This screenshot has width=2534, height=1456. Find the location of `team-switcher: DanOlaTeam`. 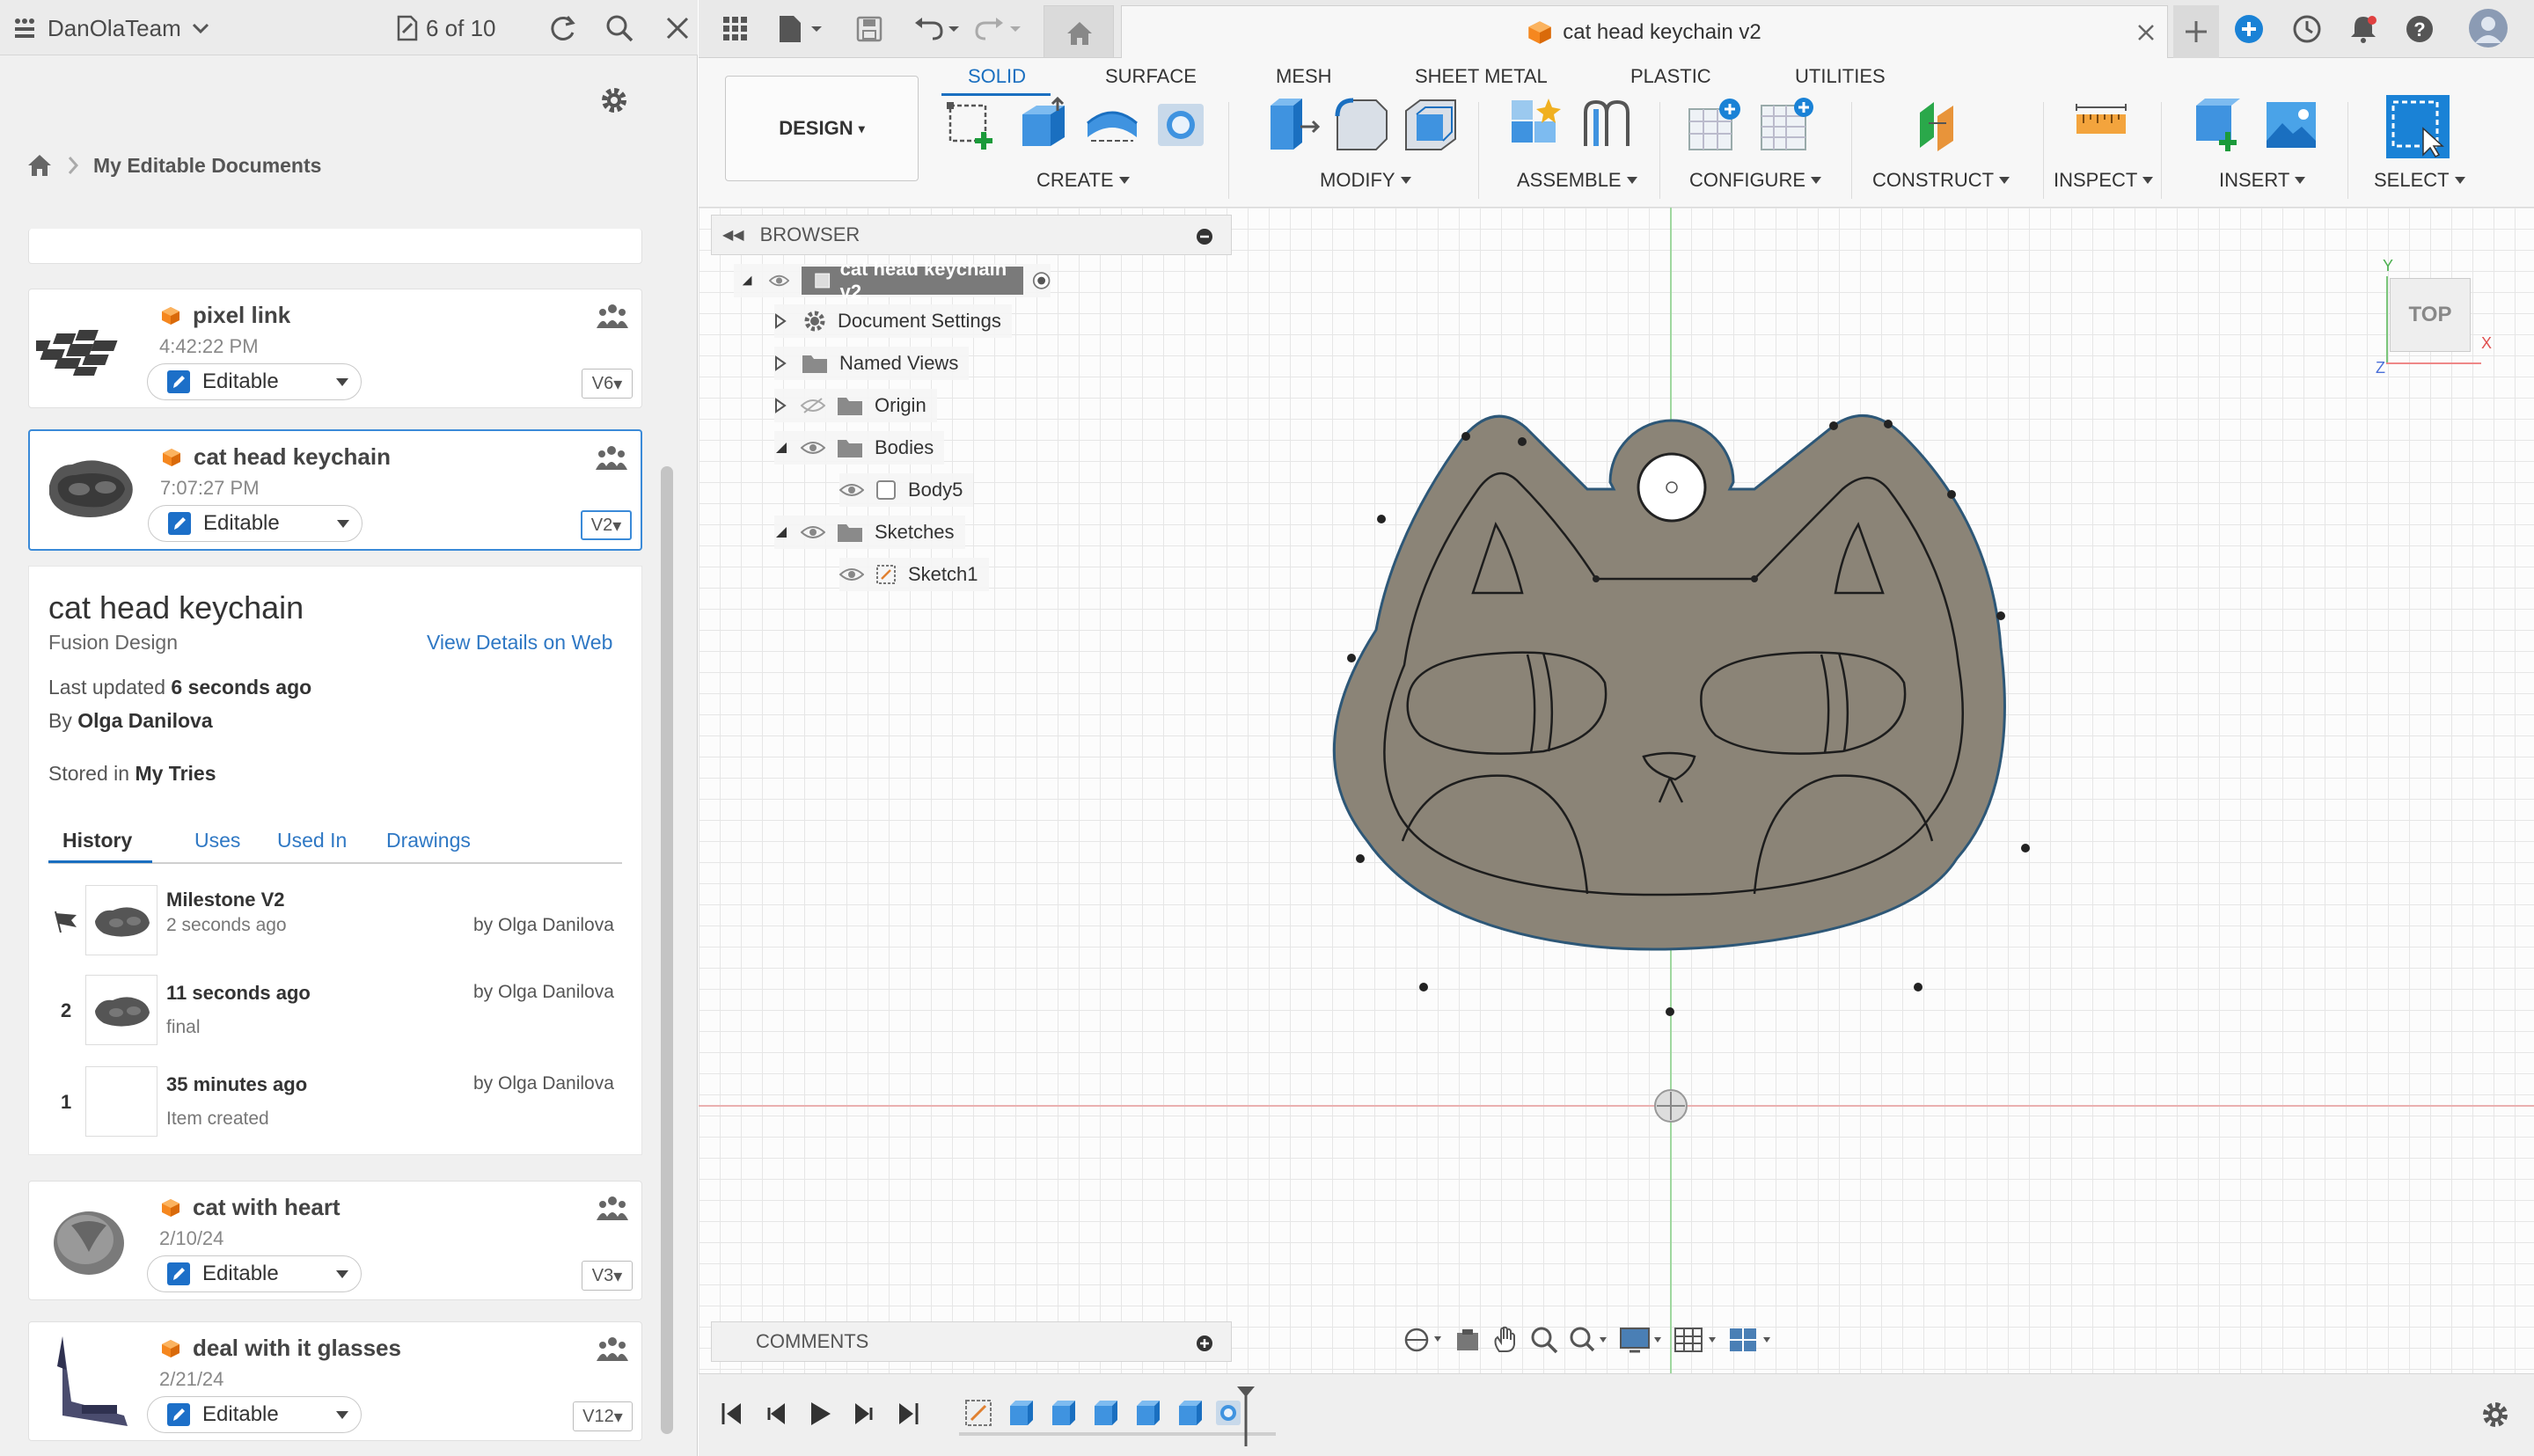

team-switcher: DanOlaTeam is located at coordinates (110, 28).